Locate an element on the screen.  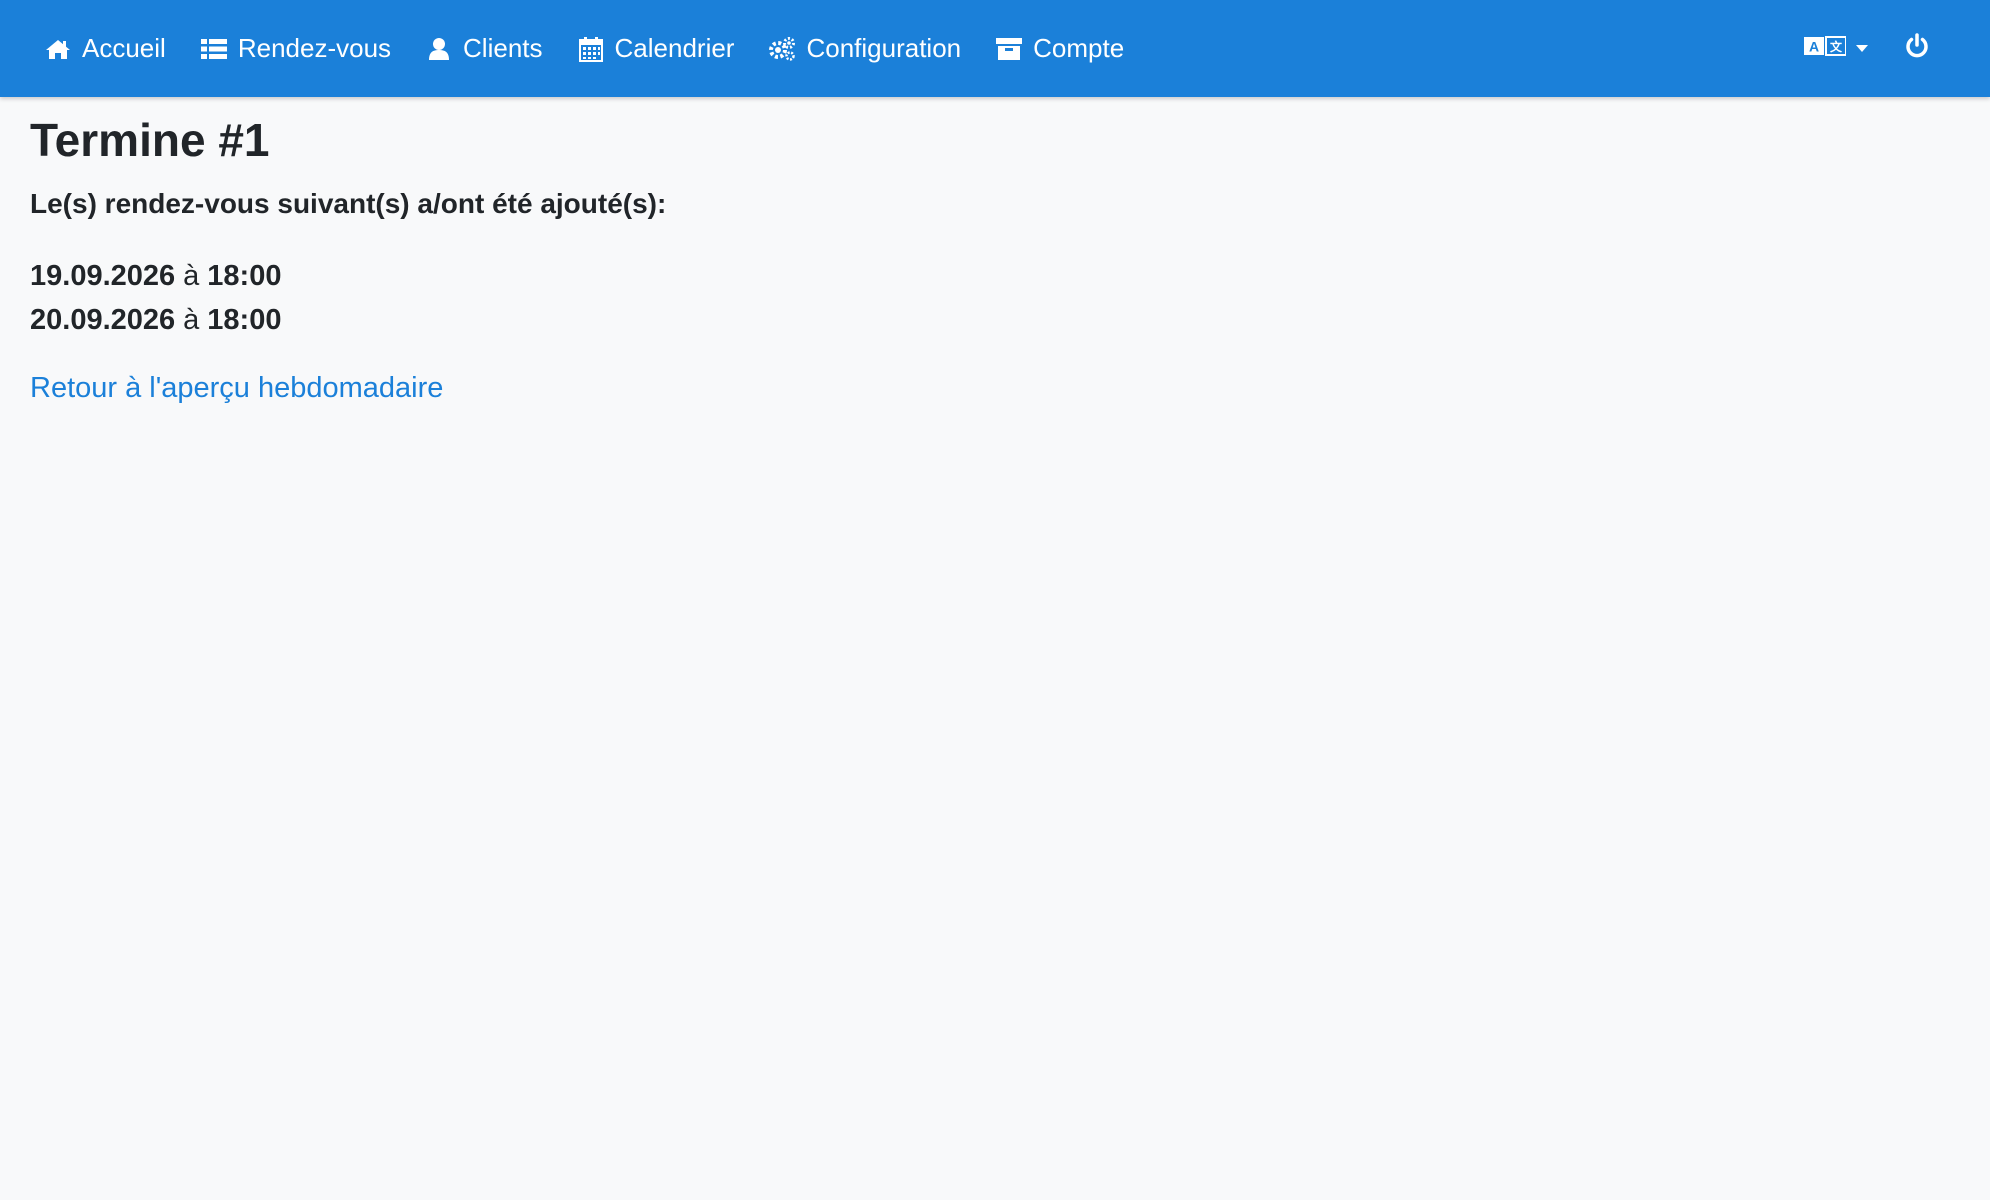
user-icon is located at coordinates (439, 49).